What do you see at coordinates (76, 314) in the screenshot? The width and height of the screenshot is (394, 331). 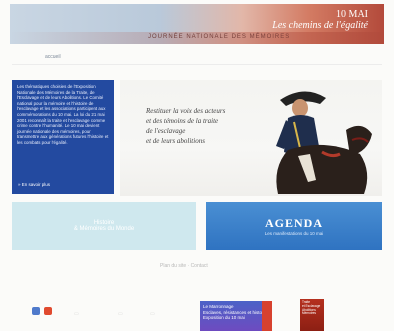 I see `faint-logo-1: ▭` at bounding box center [76, 314].